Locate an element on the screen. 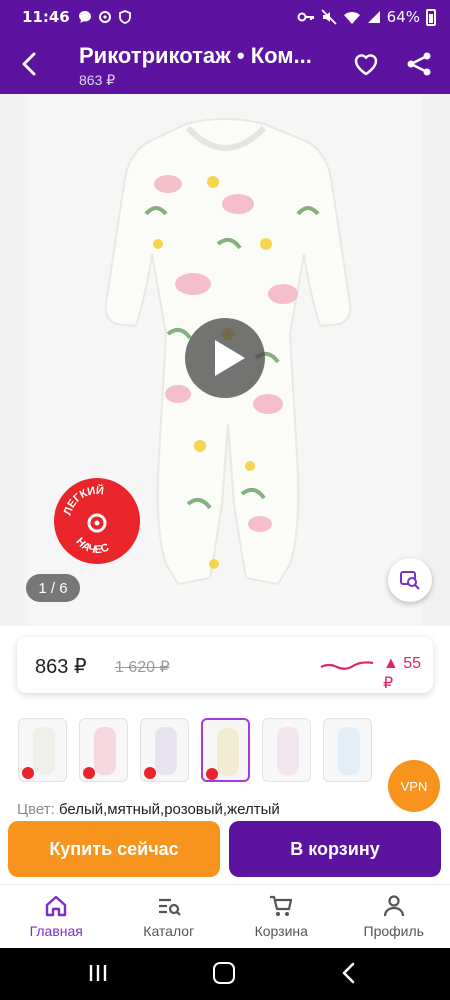  color-label: Цвет: is located at coordinates (36, 809).